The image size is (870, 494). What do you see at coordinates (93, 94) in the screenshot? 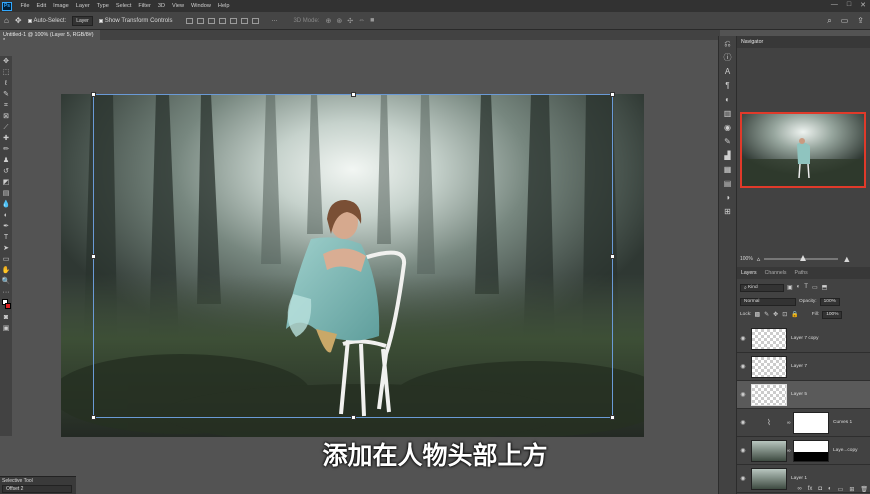
I see `transform-handle-top-left` at bounding box center [93, 94].